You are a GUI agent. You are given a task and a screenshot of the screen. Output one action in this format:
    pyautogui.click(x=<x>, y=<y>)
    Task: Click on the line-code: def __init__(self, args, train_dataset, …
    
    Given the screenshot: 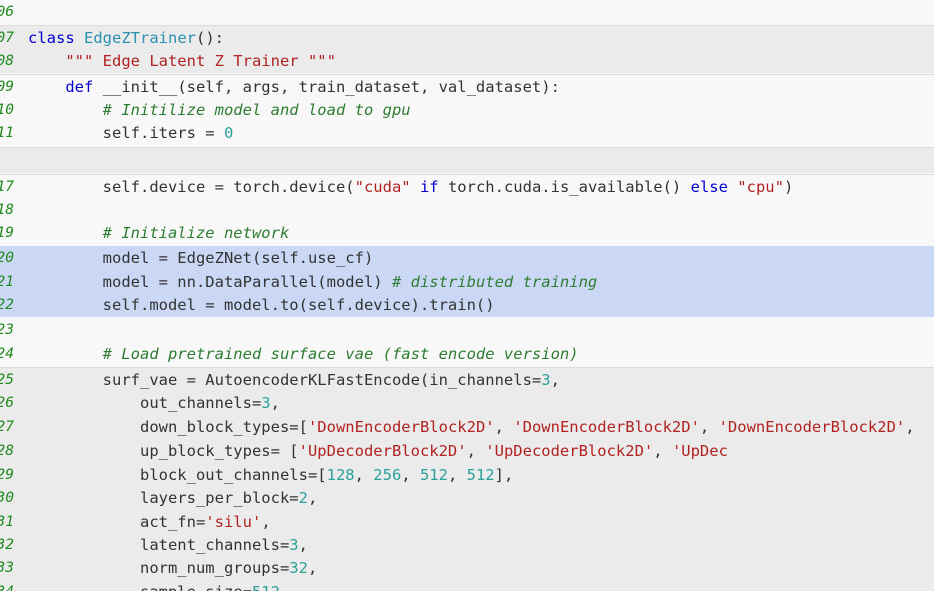 What is the action you would take?
    pyautogui.click(x=294, y=87)
    